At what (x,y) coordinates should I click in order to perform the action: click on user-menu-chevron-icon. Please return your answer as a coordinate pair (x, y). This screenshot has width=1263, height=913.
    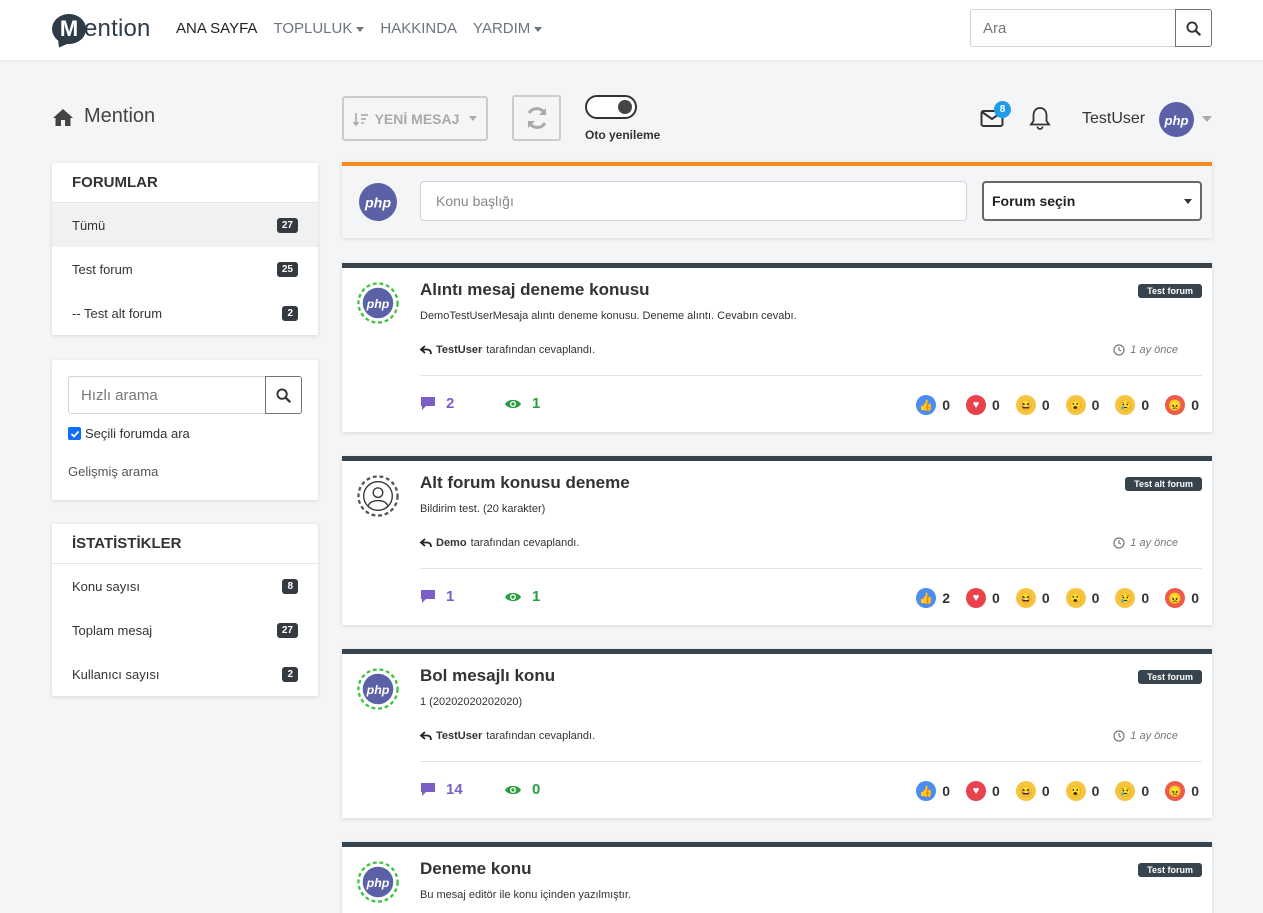
    Looking at the image, I should click on (1207, 119).